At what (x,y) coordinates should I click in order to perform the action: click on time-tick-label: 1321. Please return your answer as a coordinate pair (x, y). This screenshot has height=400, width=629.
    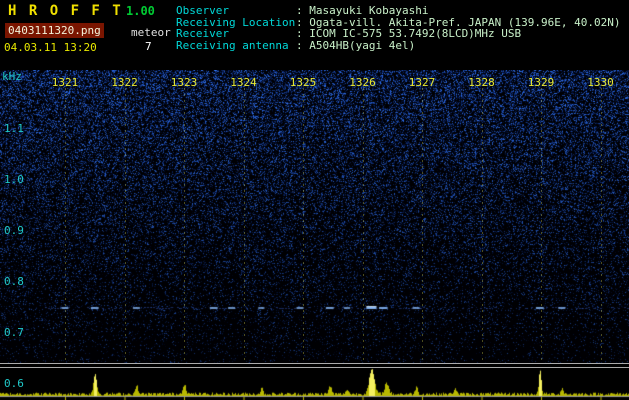
    Looking at the image, I should click on (65, 82).